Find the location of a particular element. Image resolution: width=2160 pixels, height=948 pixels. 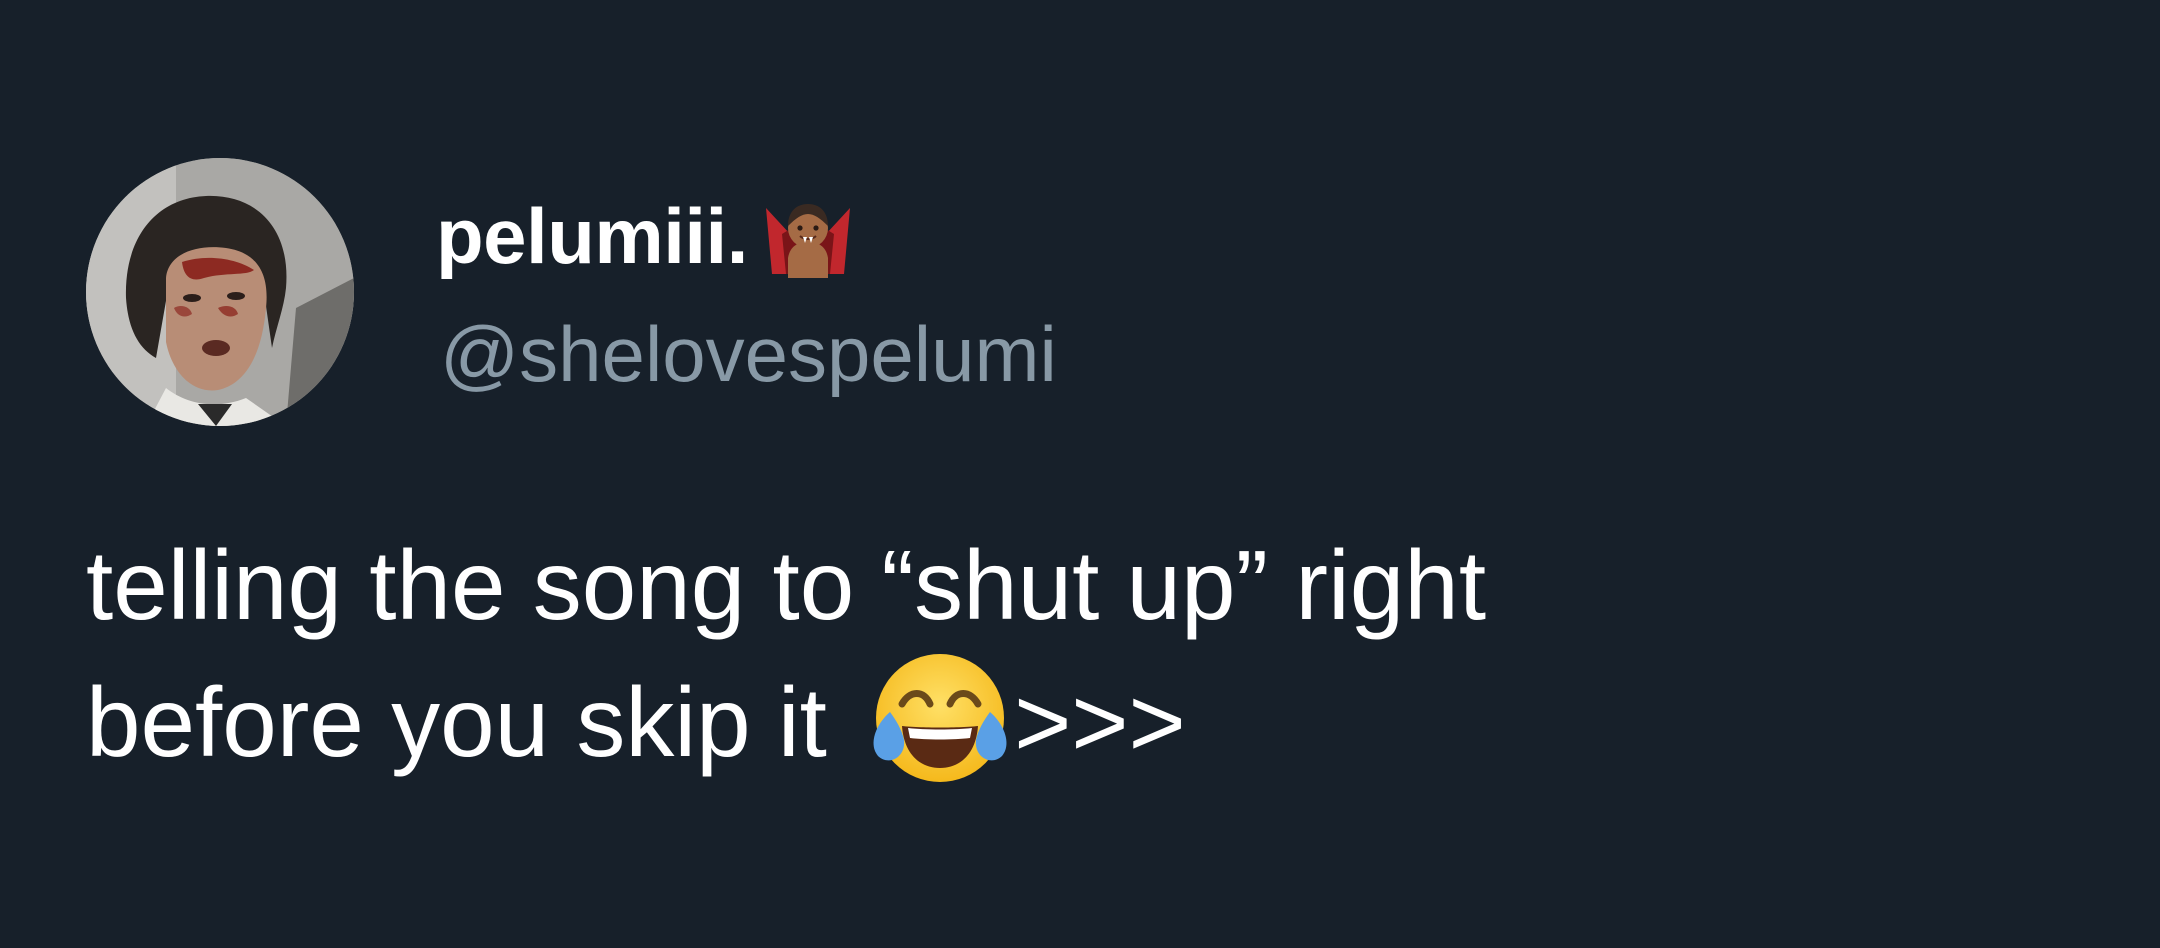

author-handle: @shelovespelumi is located at coordinates (748, 354).